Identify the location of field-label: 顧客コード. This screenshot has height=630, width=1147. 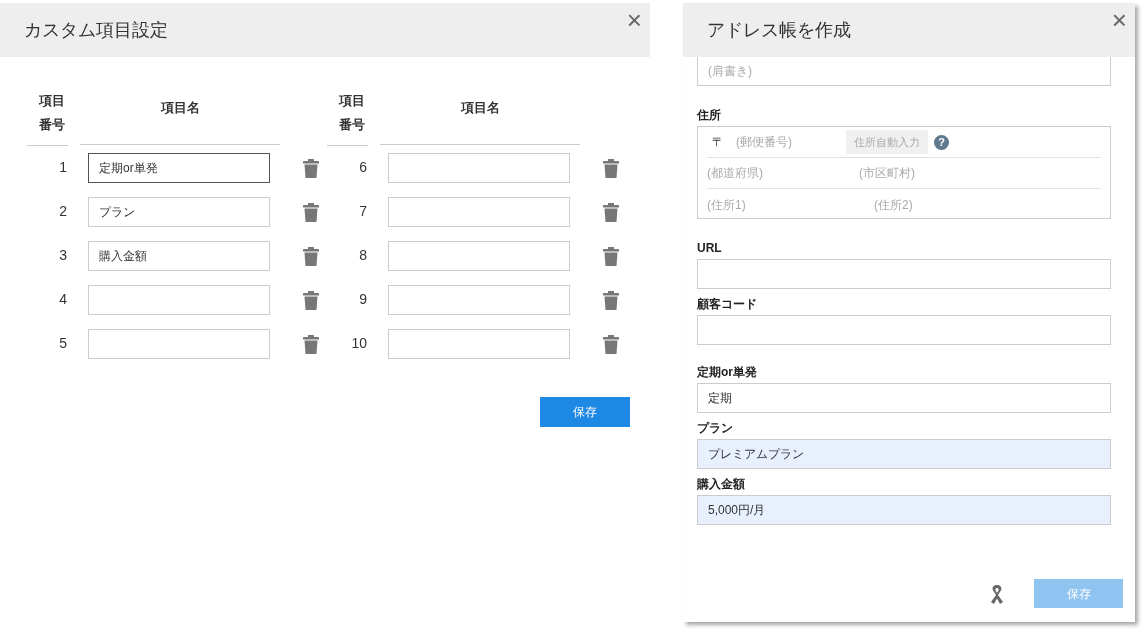
(727, 304).